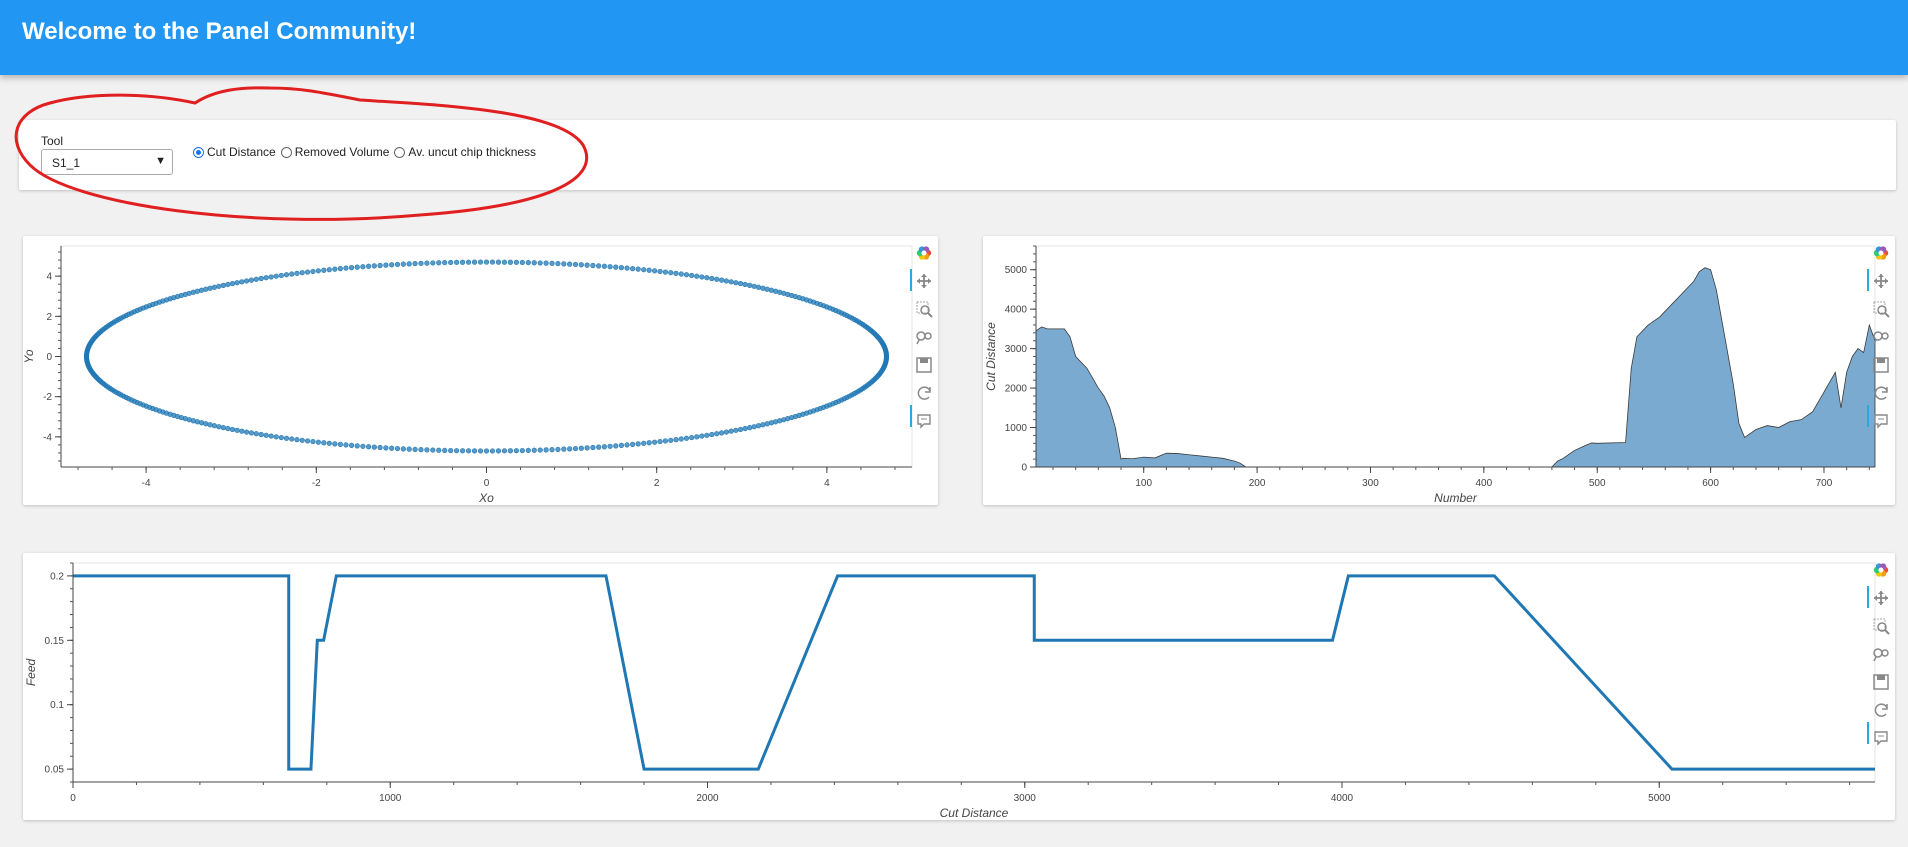  I want to click on radio-removed-volume: Removed Volume, so click(334, 152).